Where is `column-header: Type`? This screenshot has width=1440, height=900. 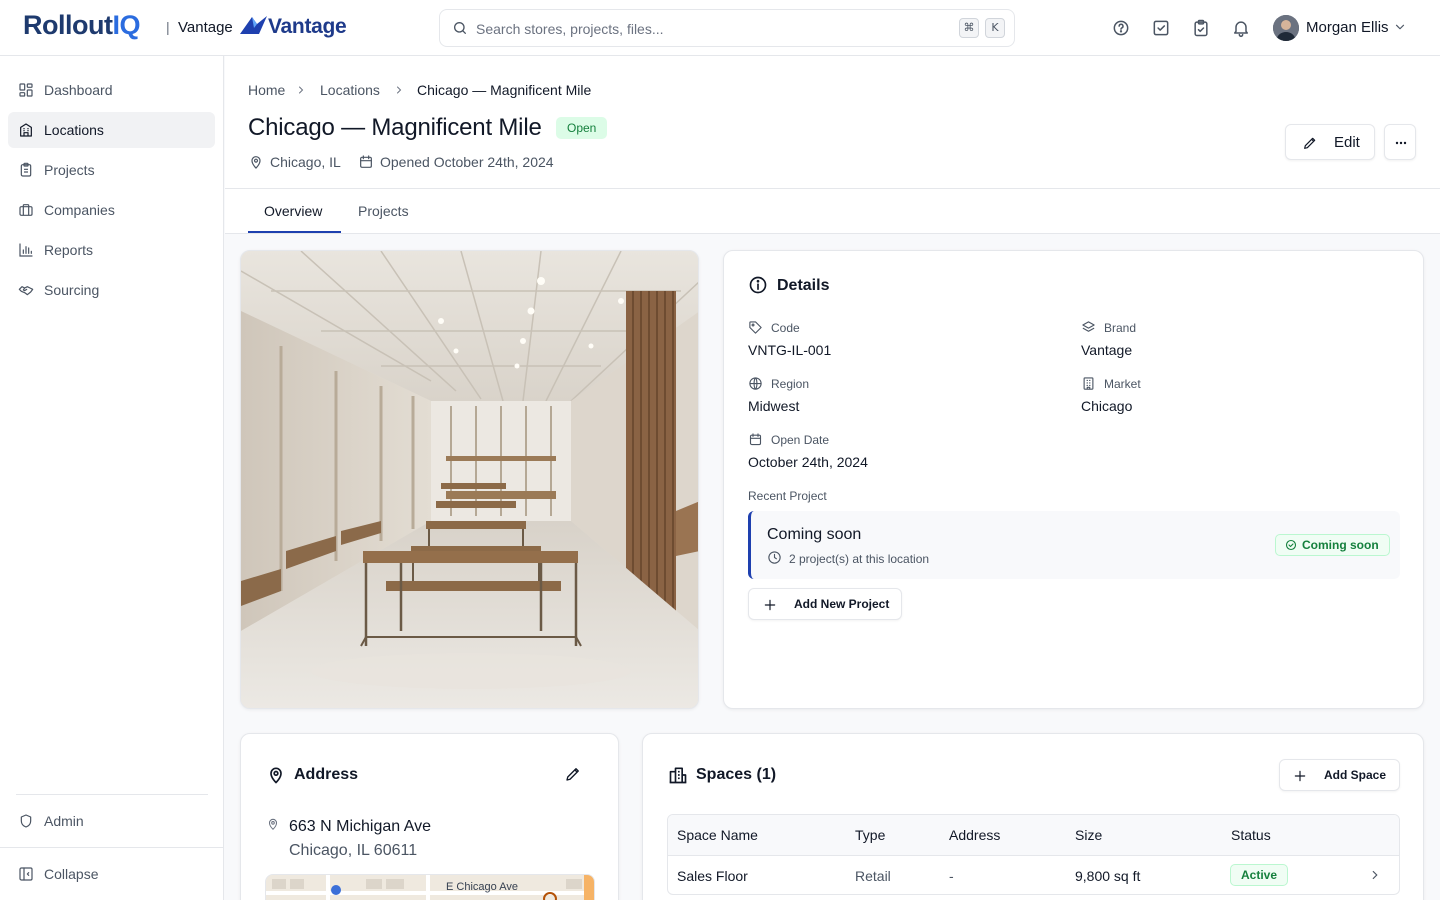
column-header: Type is located at coordinates (870, 835).